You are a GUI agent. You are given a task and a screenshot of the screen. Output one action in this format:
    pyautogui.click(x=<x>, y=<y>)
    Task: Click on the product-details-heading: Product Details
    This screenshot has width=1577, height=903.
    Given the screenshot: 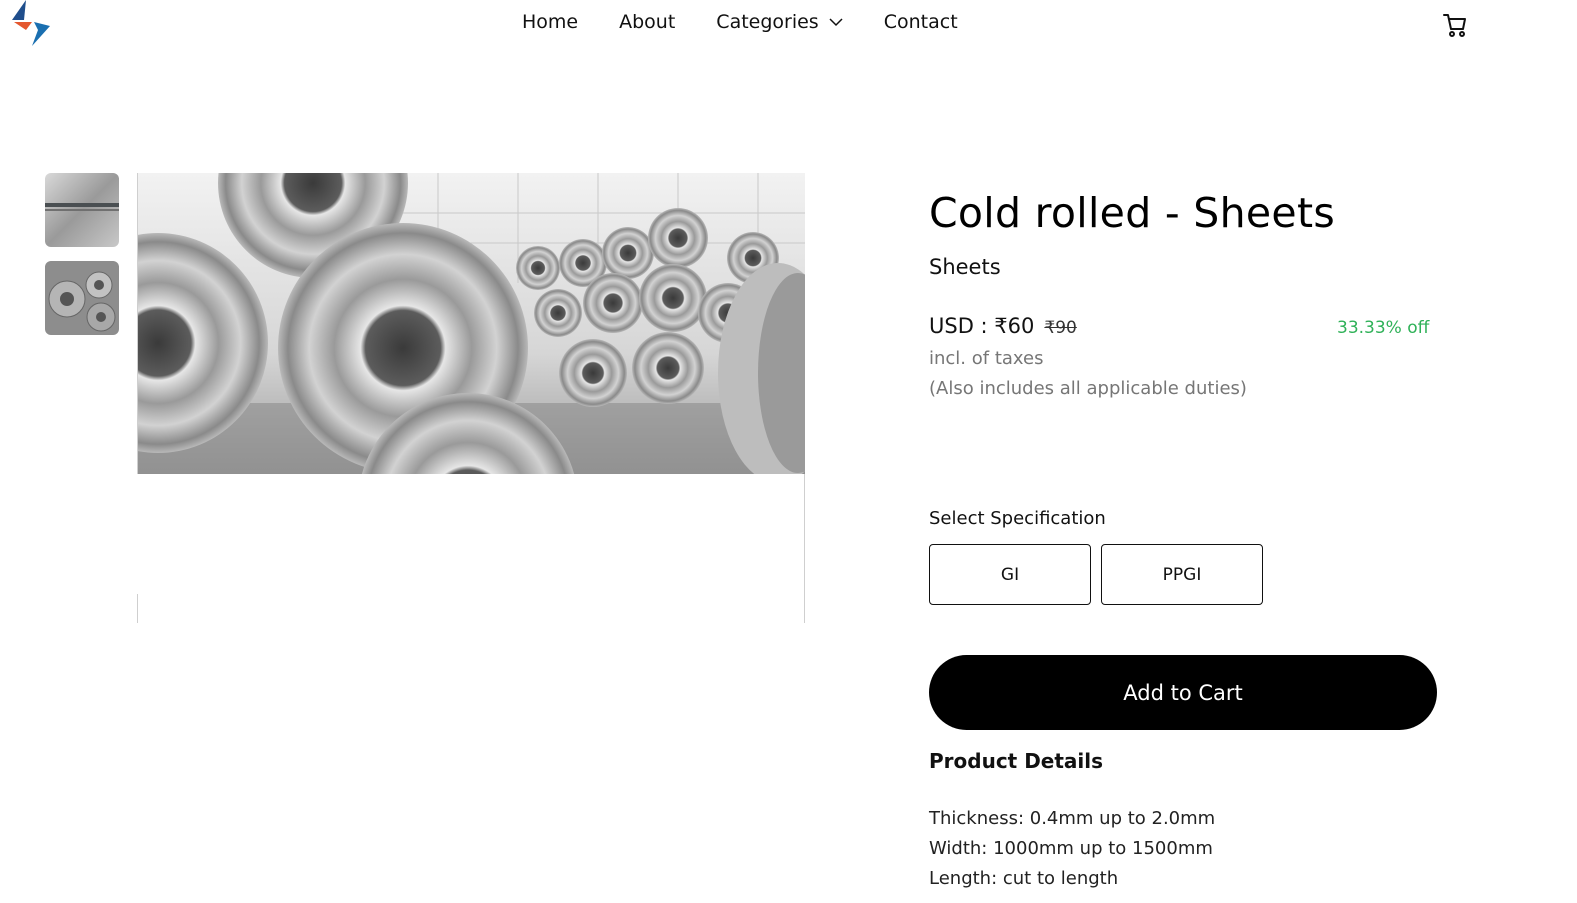 What is the action you would take?
    pyautogui.click(x=1016, y=761)
    